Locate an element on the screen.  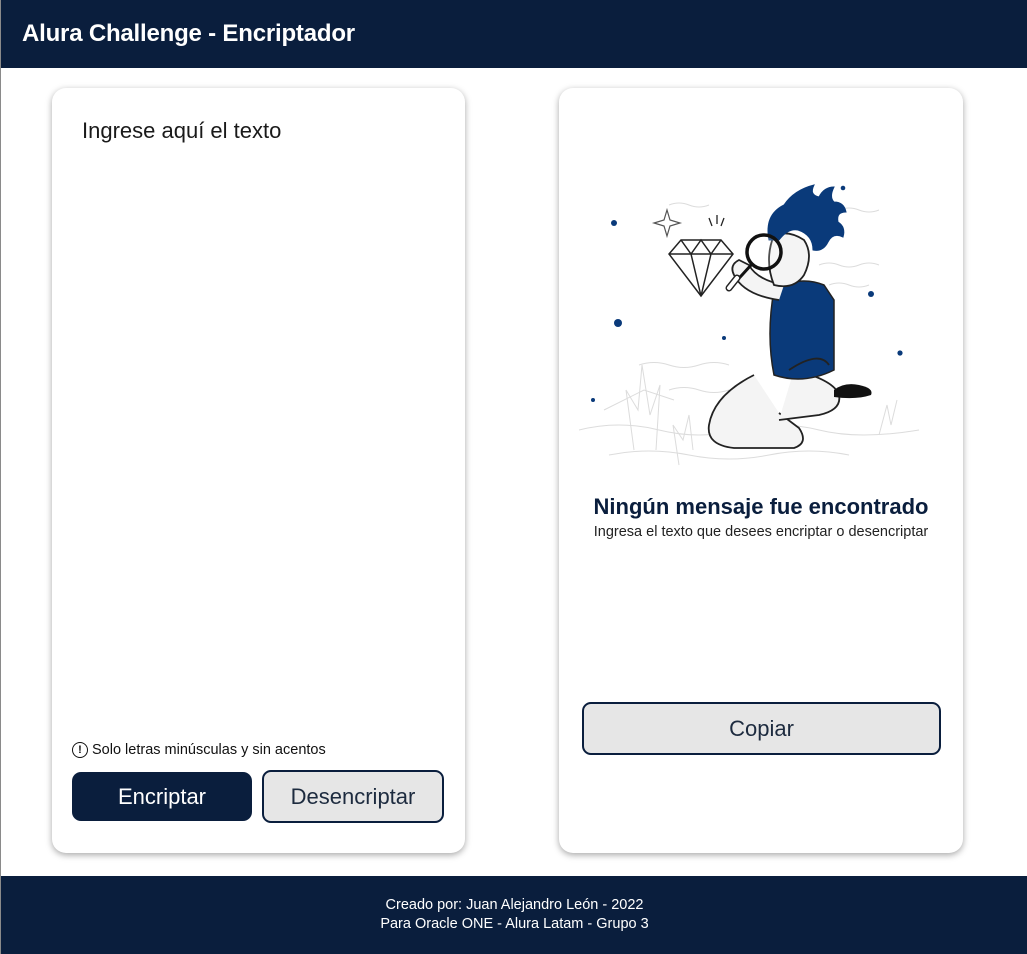
empty-state-title: Ningún mensaje fue encontrado is located at coordinates (761, 506).